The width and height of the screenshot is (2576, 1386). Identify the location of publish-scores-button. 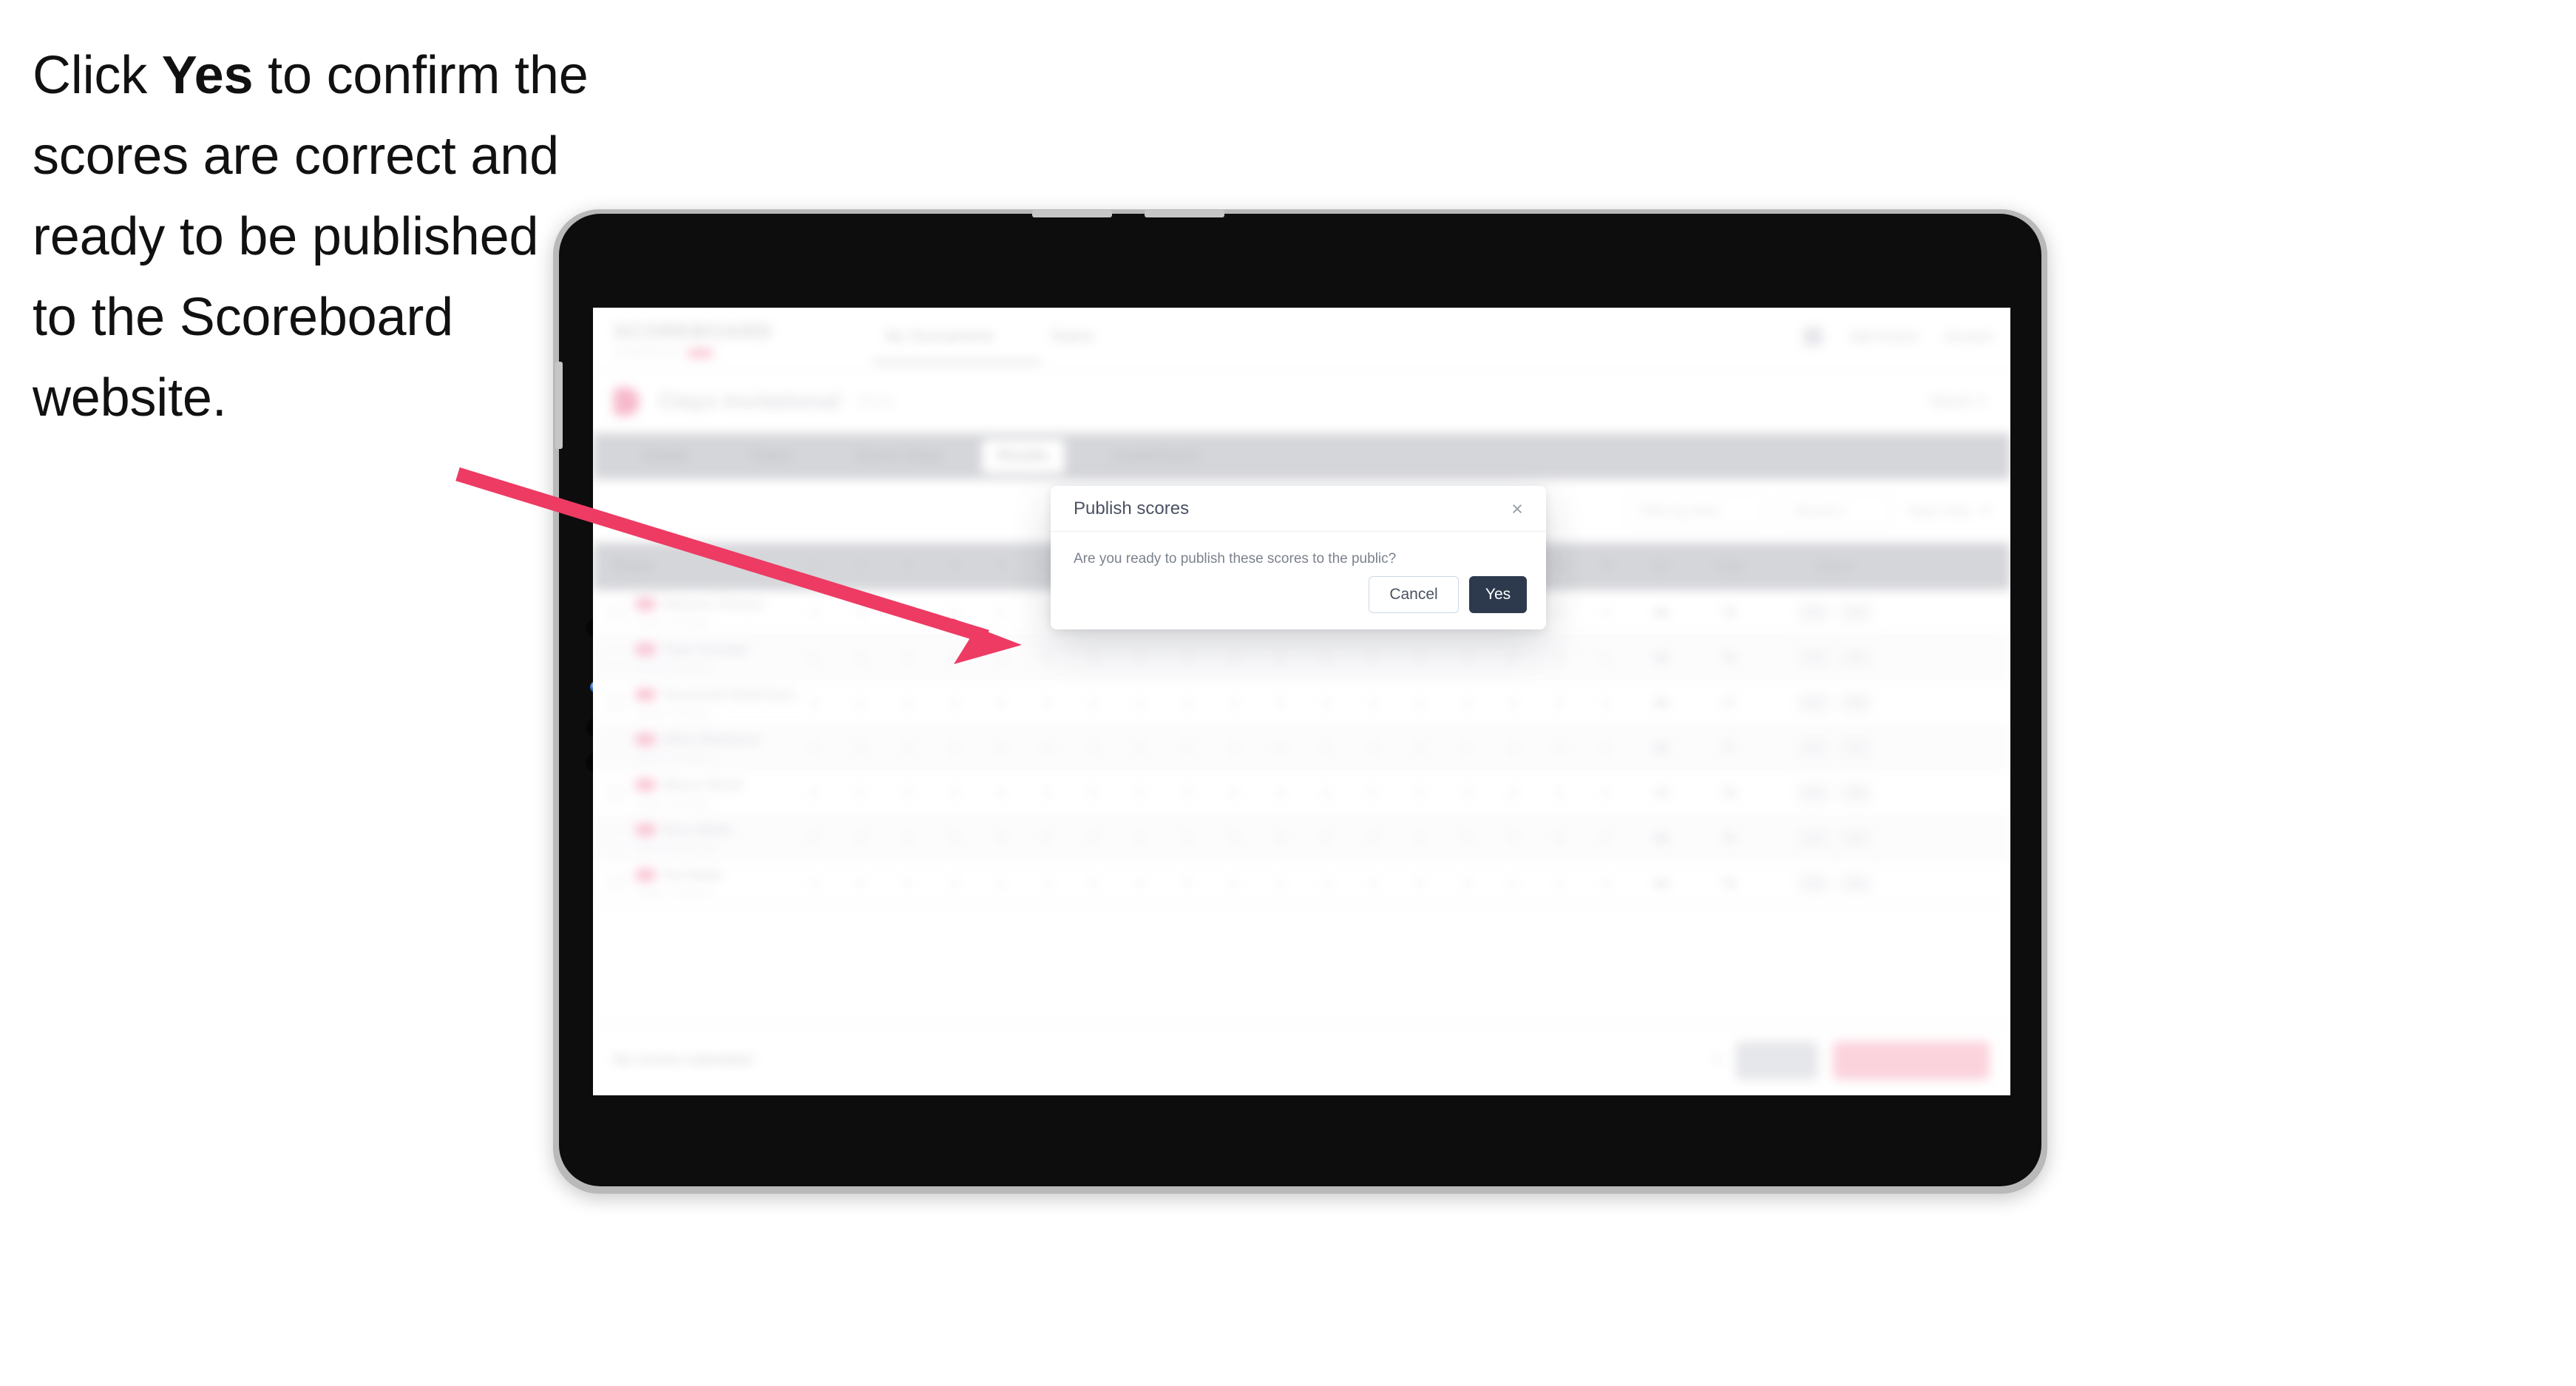
(1911, 1060).